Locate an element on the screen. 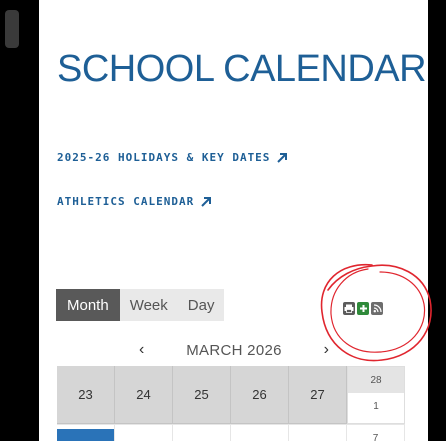 The image size is (446, 441). page-title: SCHOOL CALENDAR is located at coordinates (242, 69).